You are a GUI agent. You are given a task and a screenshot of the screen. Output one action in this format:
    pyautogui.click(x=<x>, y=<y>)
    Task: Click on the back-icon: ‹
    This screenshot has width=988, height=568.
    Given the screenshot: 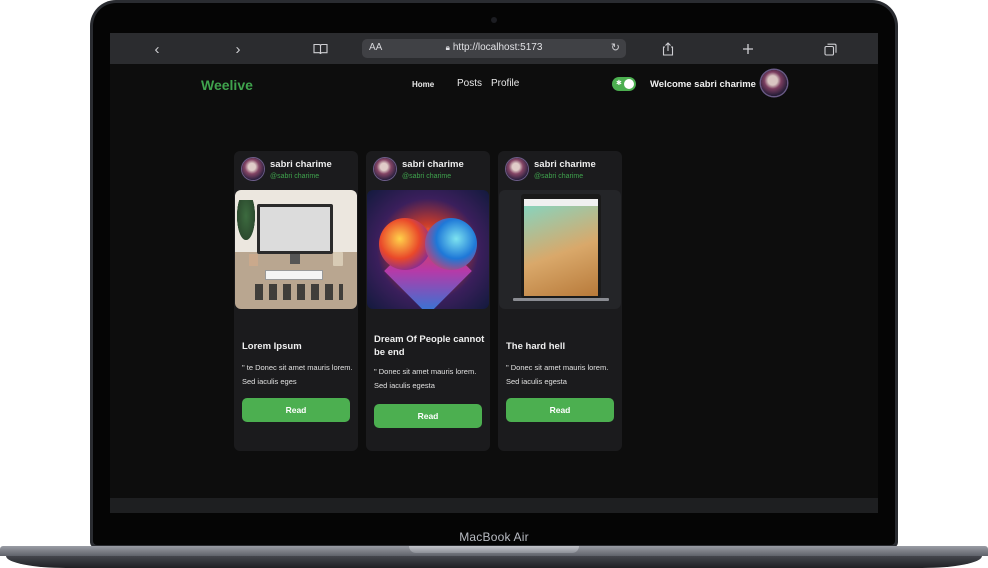 What is the action you would take?
    pyautogui.click(x=157, y=49)
    